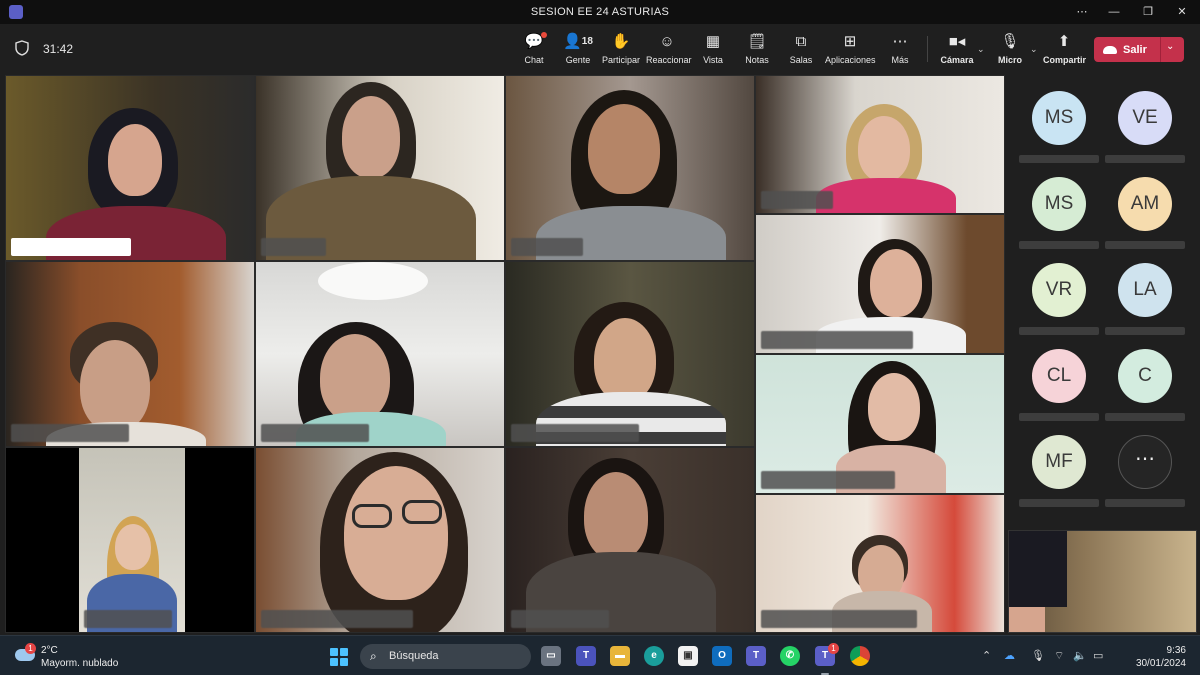 The height and width of the screenshot is (675, 1200). What do you see at coordinates (1145, 118) in the screenshot?
I see `avatar: VE` at bounding box center [1145, 118].